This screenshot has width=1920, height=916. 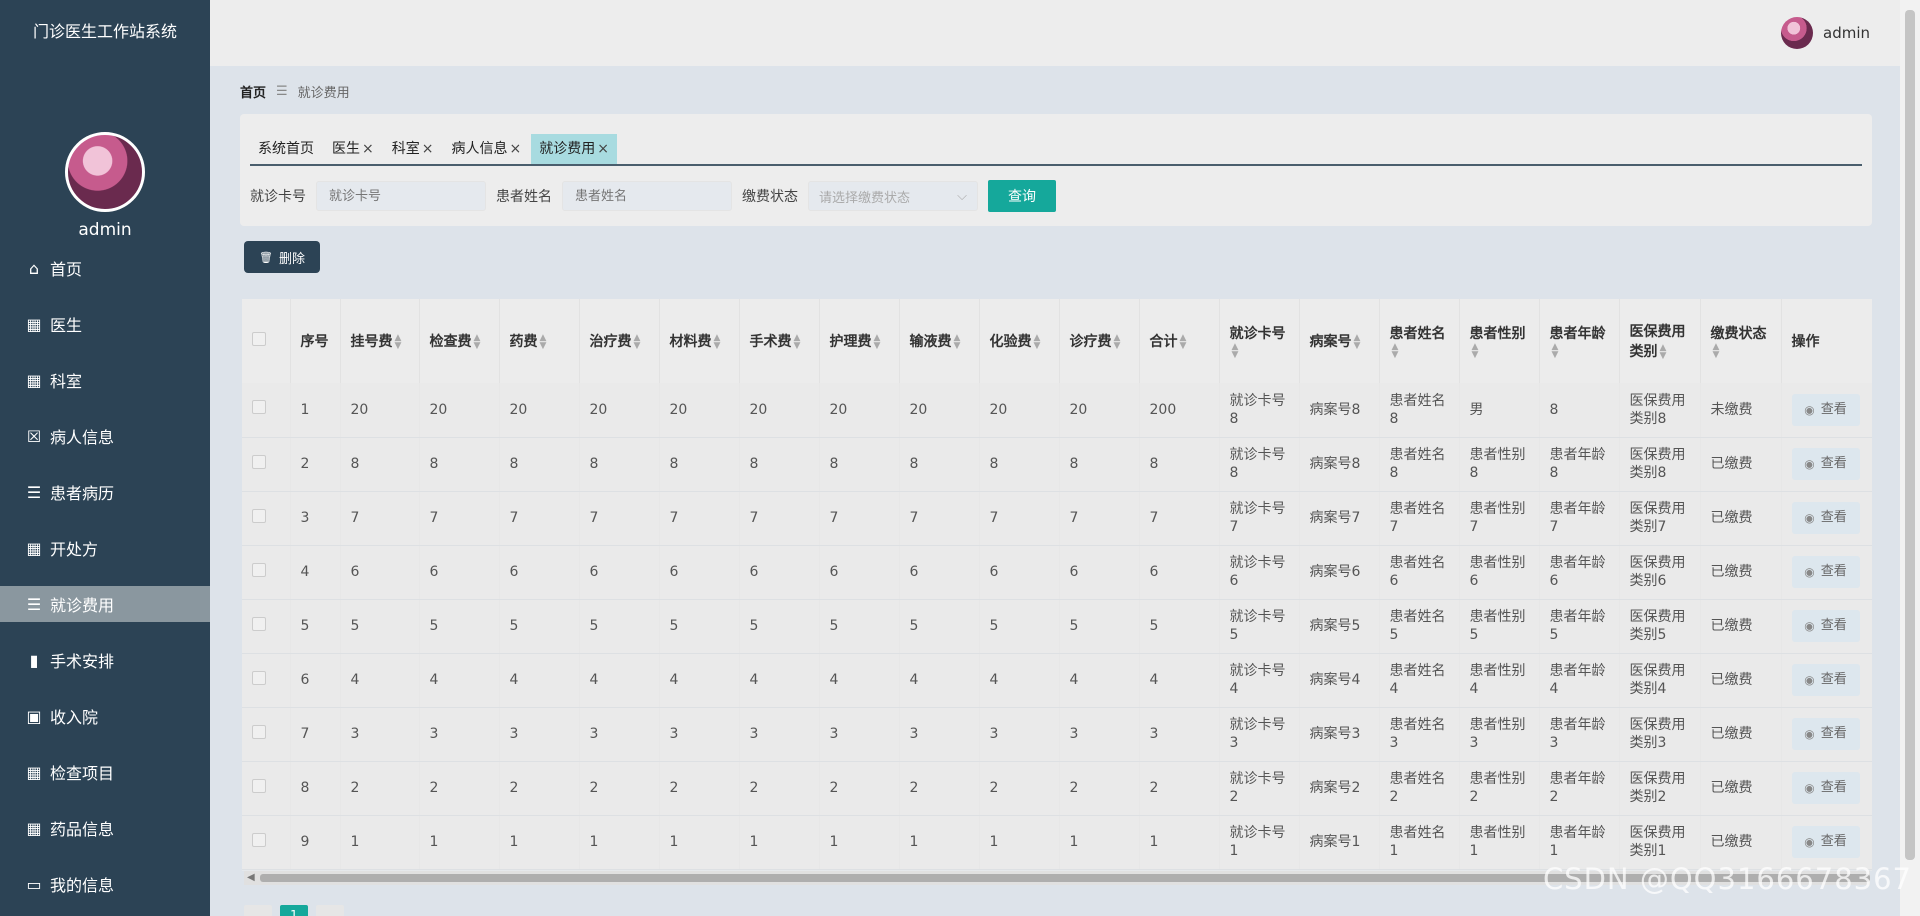 I want to click on column-header: 治疗费 ▲ ▼, so click(x=619, y=341).